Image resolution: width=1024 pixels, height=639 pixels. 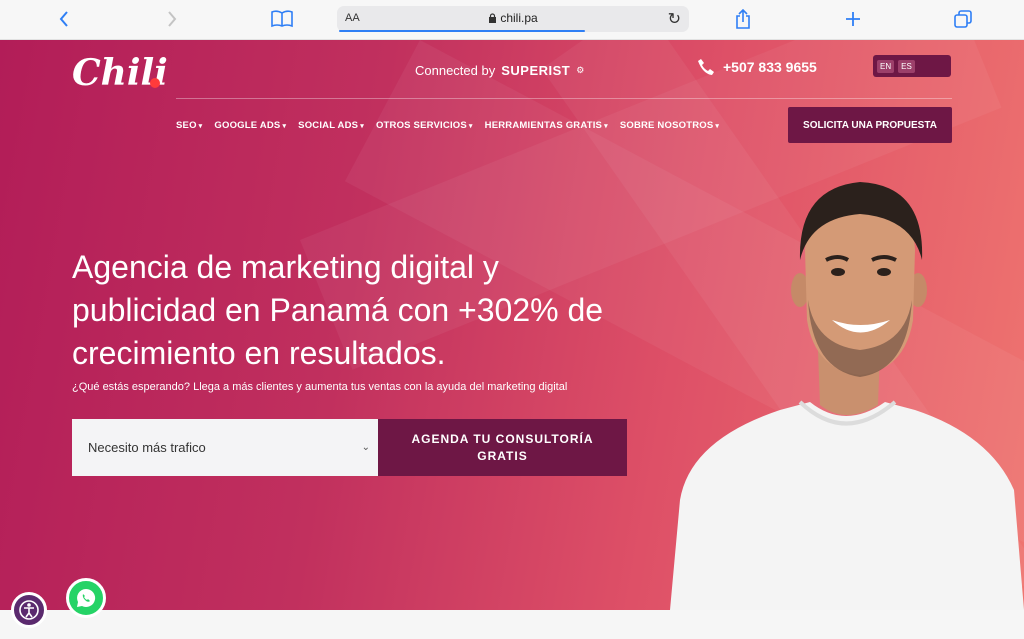 I want to click on nav-herramientas-gratis: HERRAMIENTAS GRATIS ▾, so click(x=546, y=125).